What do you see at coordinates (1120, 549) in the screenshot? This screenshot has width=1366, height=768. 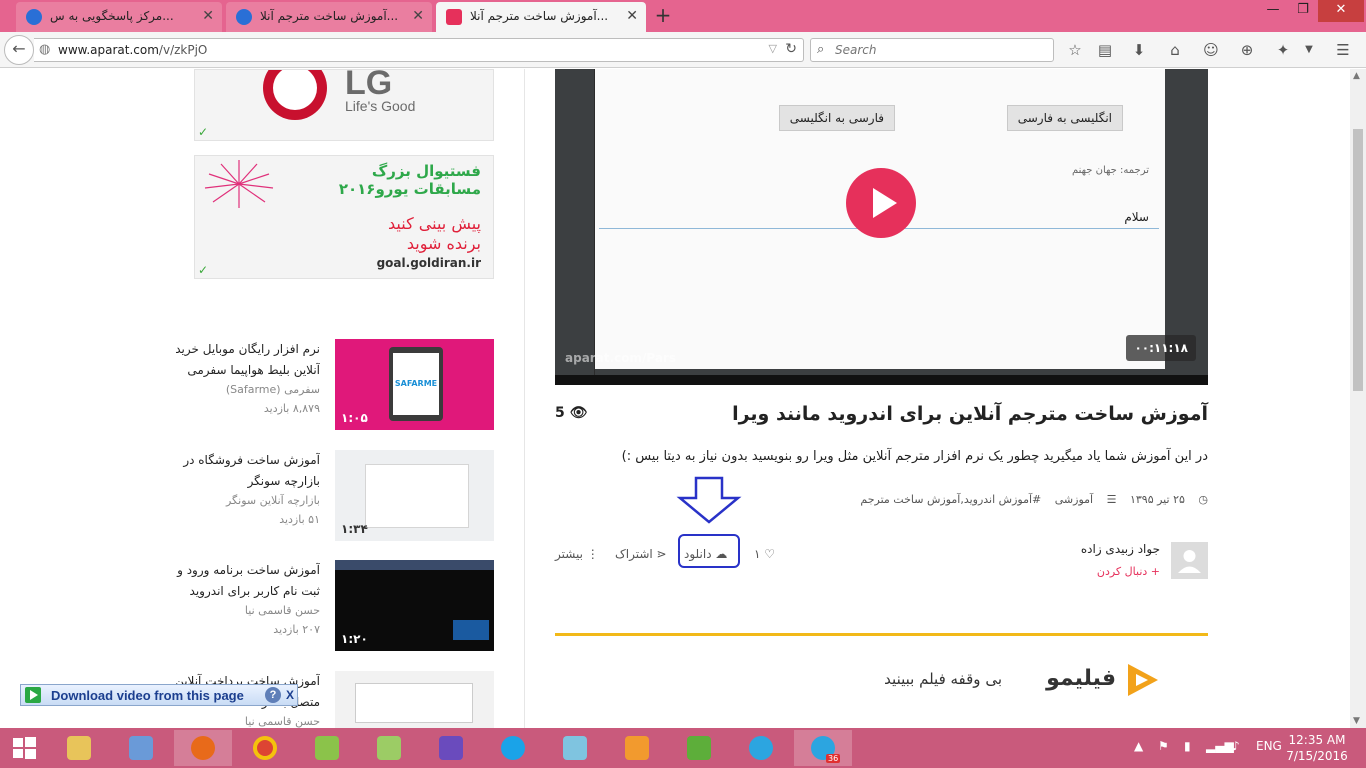 I see `author-name: جواد زبیدی زاده` at bounding box center [1120, 549].